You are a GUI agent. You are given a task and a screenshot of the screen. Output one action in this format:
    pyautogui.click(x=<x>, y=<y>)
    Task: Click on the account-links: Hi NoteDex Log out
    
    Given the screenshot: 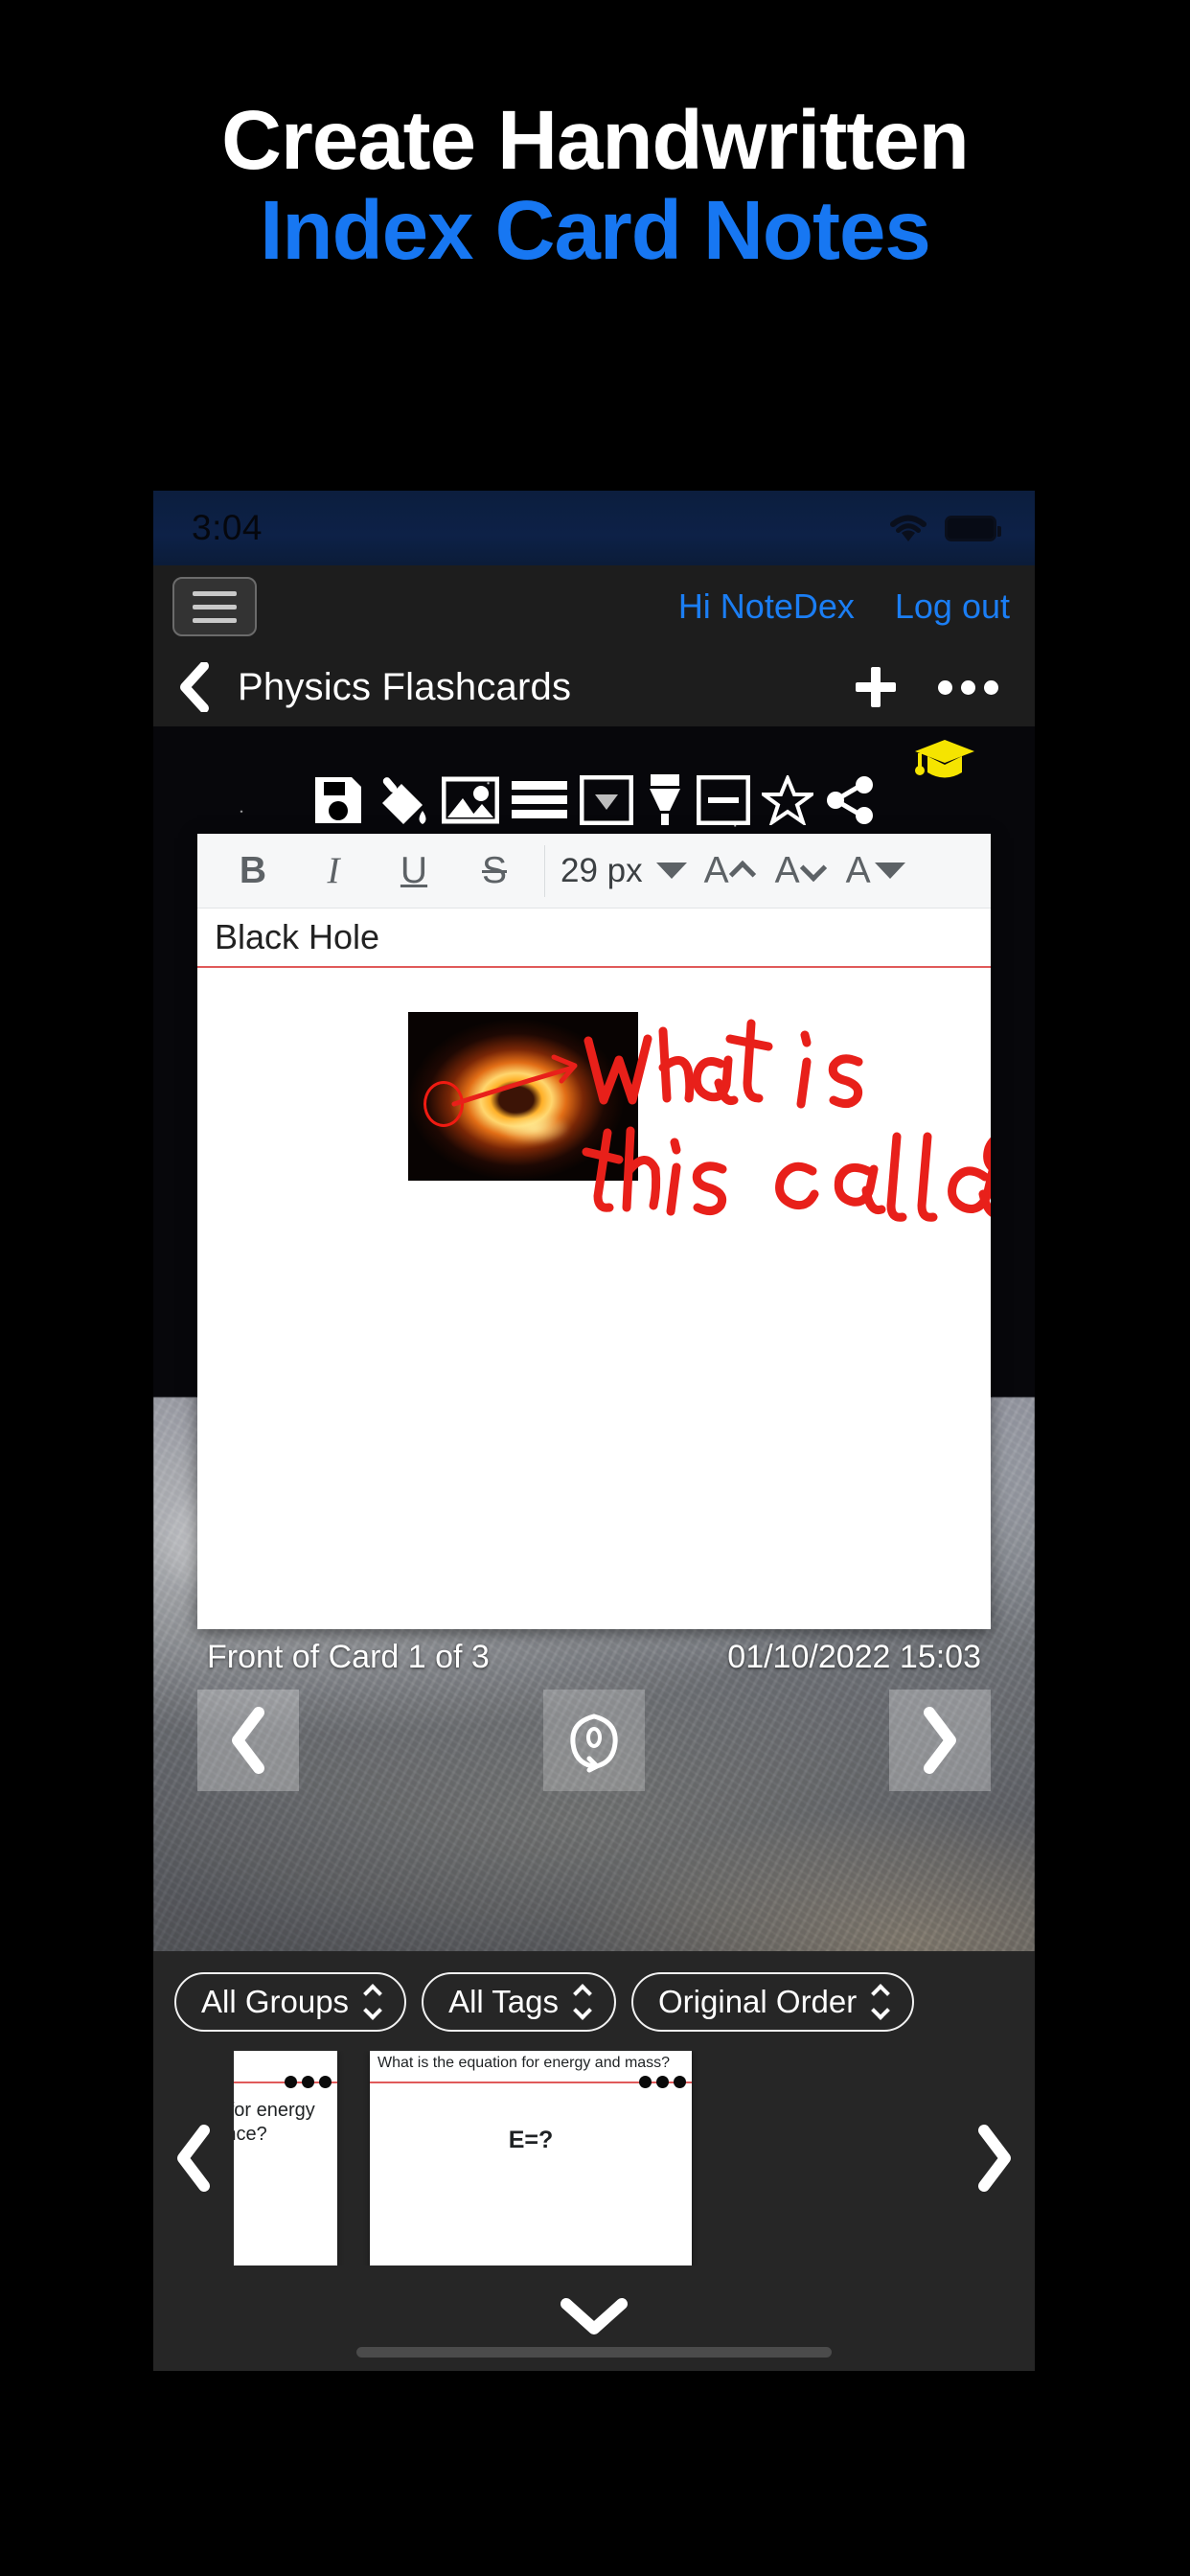 What is the action you would take?
    pyautogui.click(x=847, y=606)
    